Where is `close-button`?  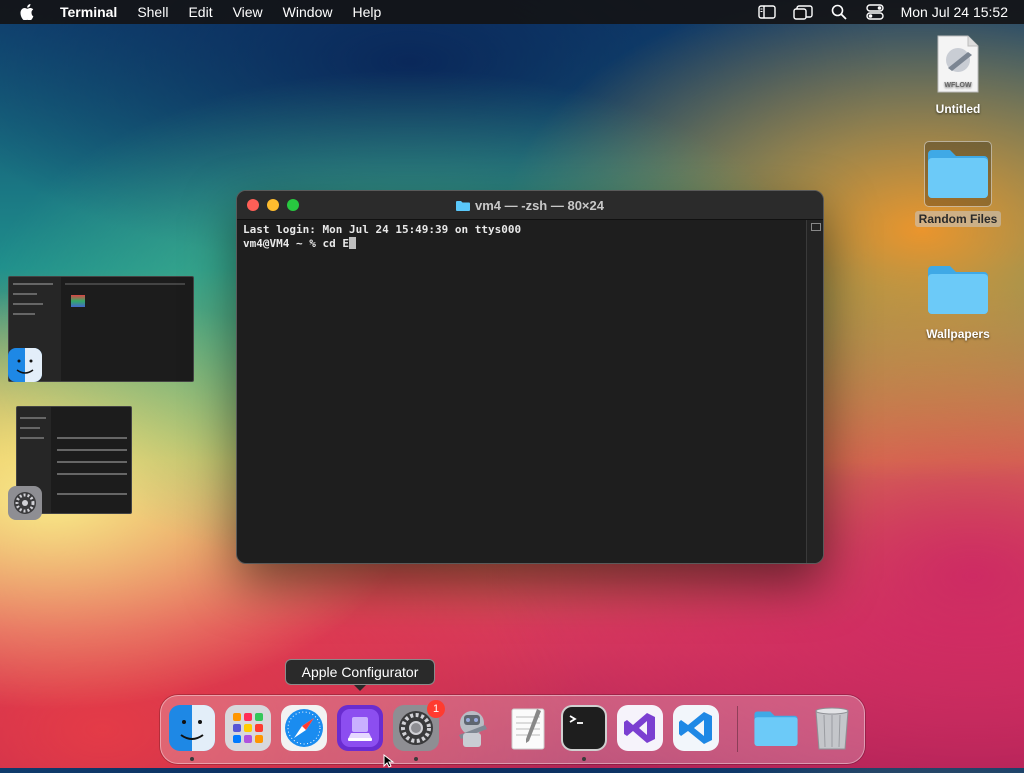 close-button is located at coordinates (253, 205).